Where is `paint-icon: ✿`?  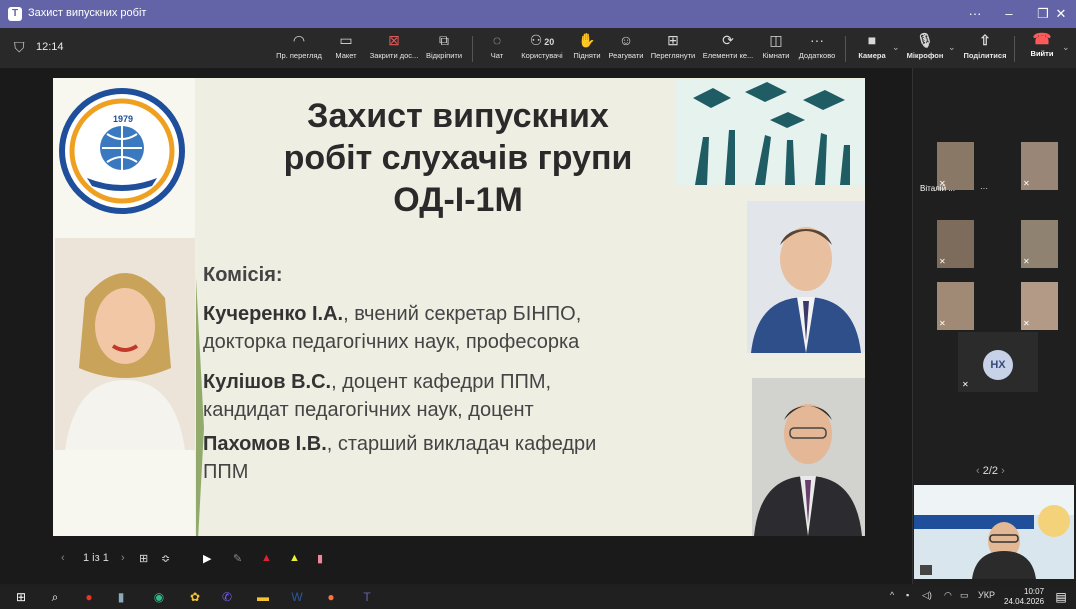 paint-icon: ✿ is located at coordinates (195, 597).